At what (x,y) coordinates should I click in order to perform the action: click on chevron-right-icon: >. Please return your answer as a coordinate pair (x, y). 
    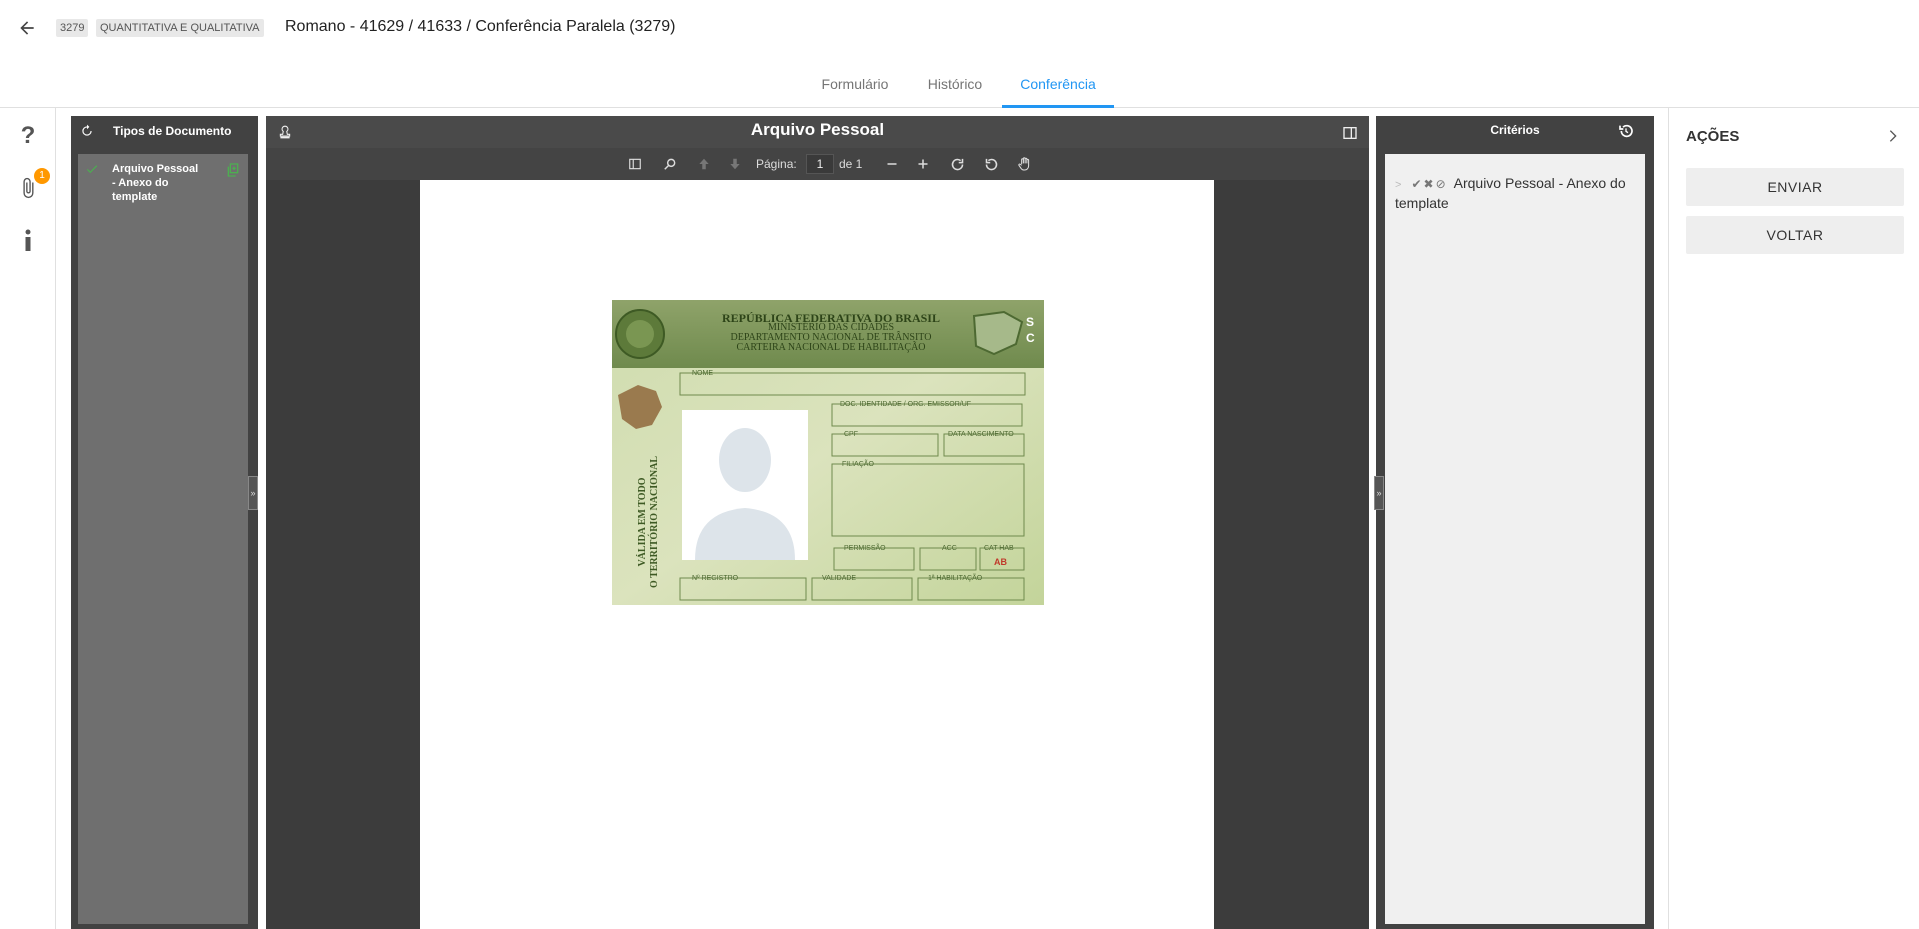
    Looking at the image, I should click on (1398, 185).